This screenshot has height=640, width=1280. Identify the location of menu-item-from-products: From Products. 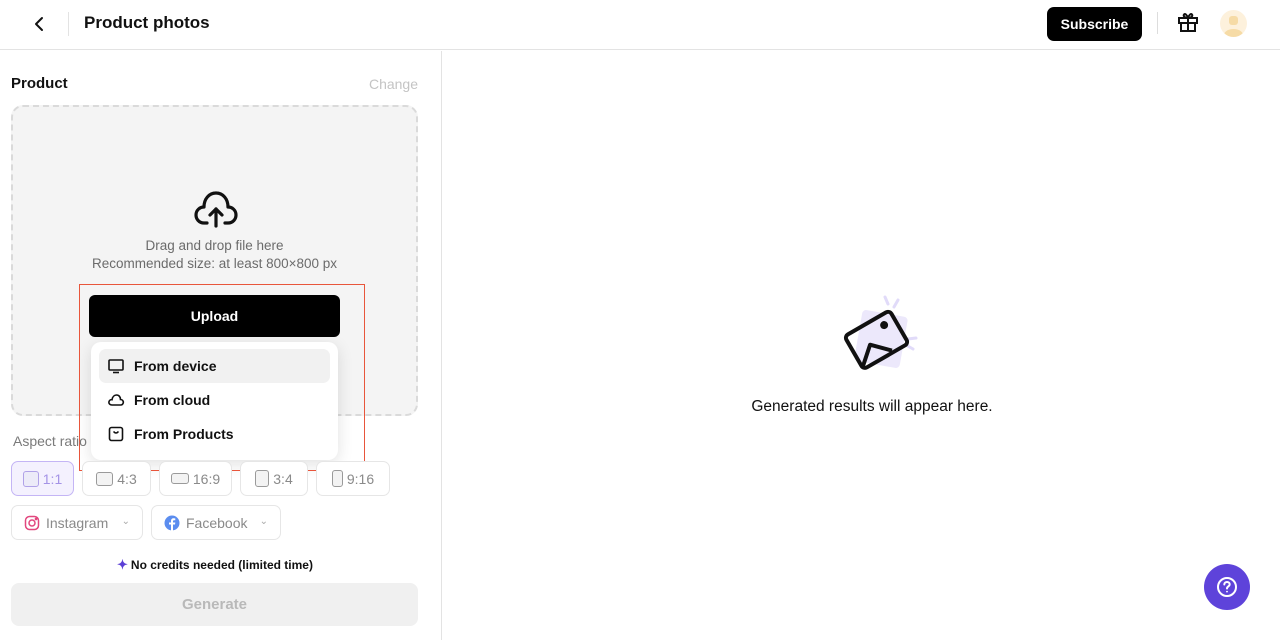
(214, 434).